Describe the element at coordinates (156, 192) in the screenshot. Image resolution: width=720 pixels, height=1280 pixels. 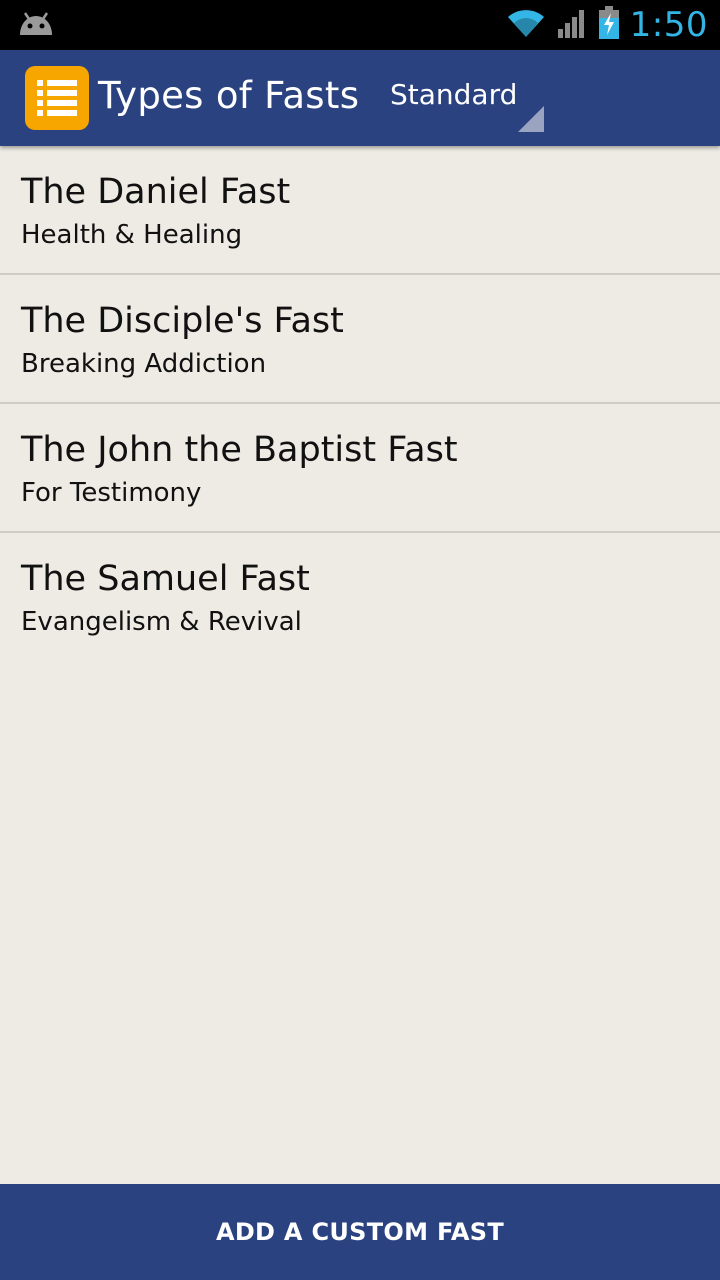
I see `list-item-title: The Daniel Fast` at that location.